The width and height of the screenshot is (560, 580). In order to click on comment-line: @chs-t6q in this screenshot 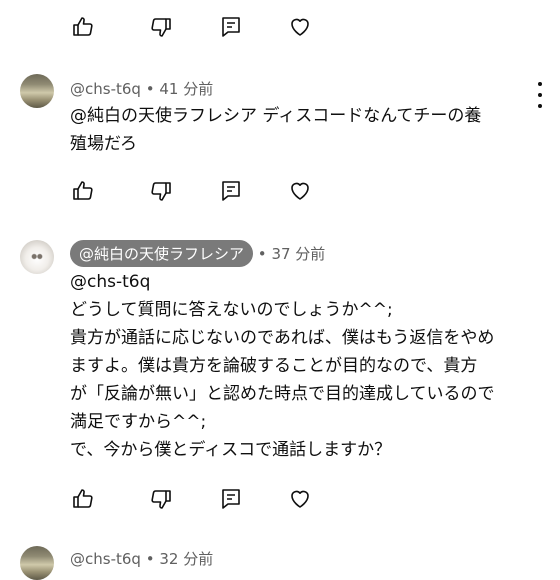, I will do `click(110, 282)`.